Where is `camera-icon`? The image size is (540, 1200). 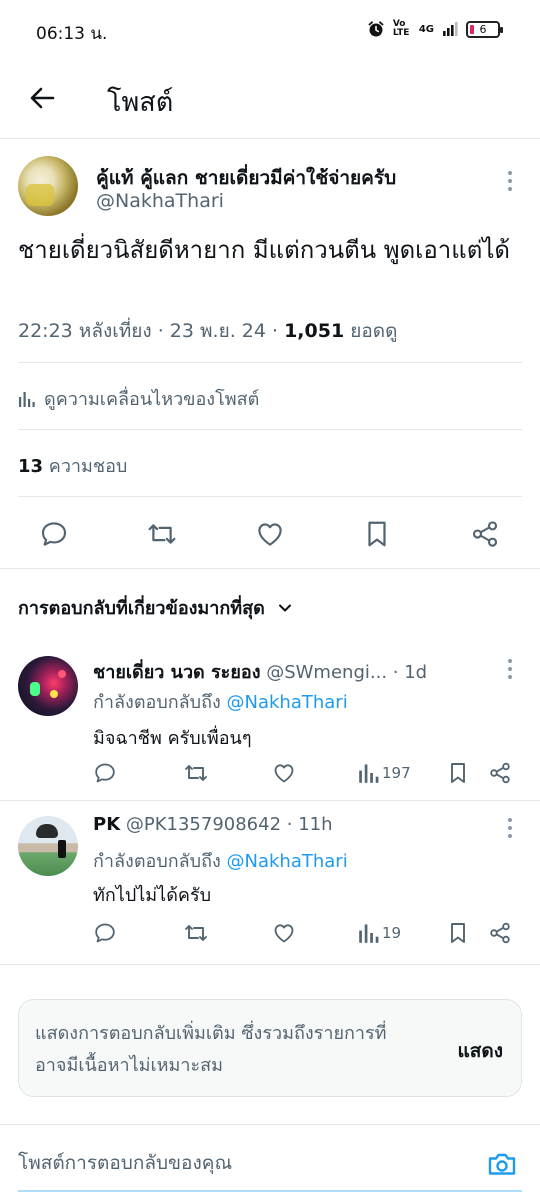
camera-icon is located at coordinates (502, 1164).